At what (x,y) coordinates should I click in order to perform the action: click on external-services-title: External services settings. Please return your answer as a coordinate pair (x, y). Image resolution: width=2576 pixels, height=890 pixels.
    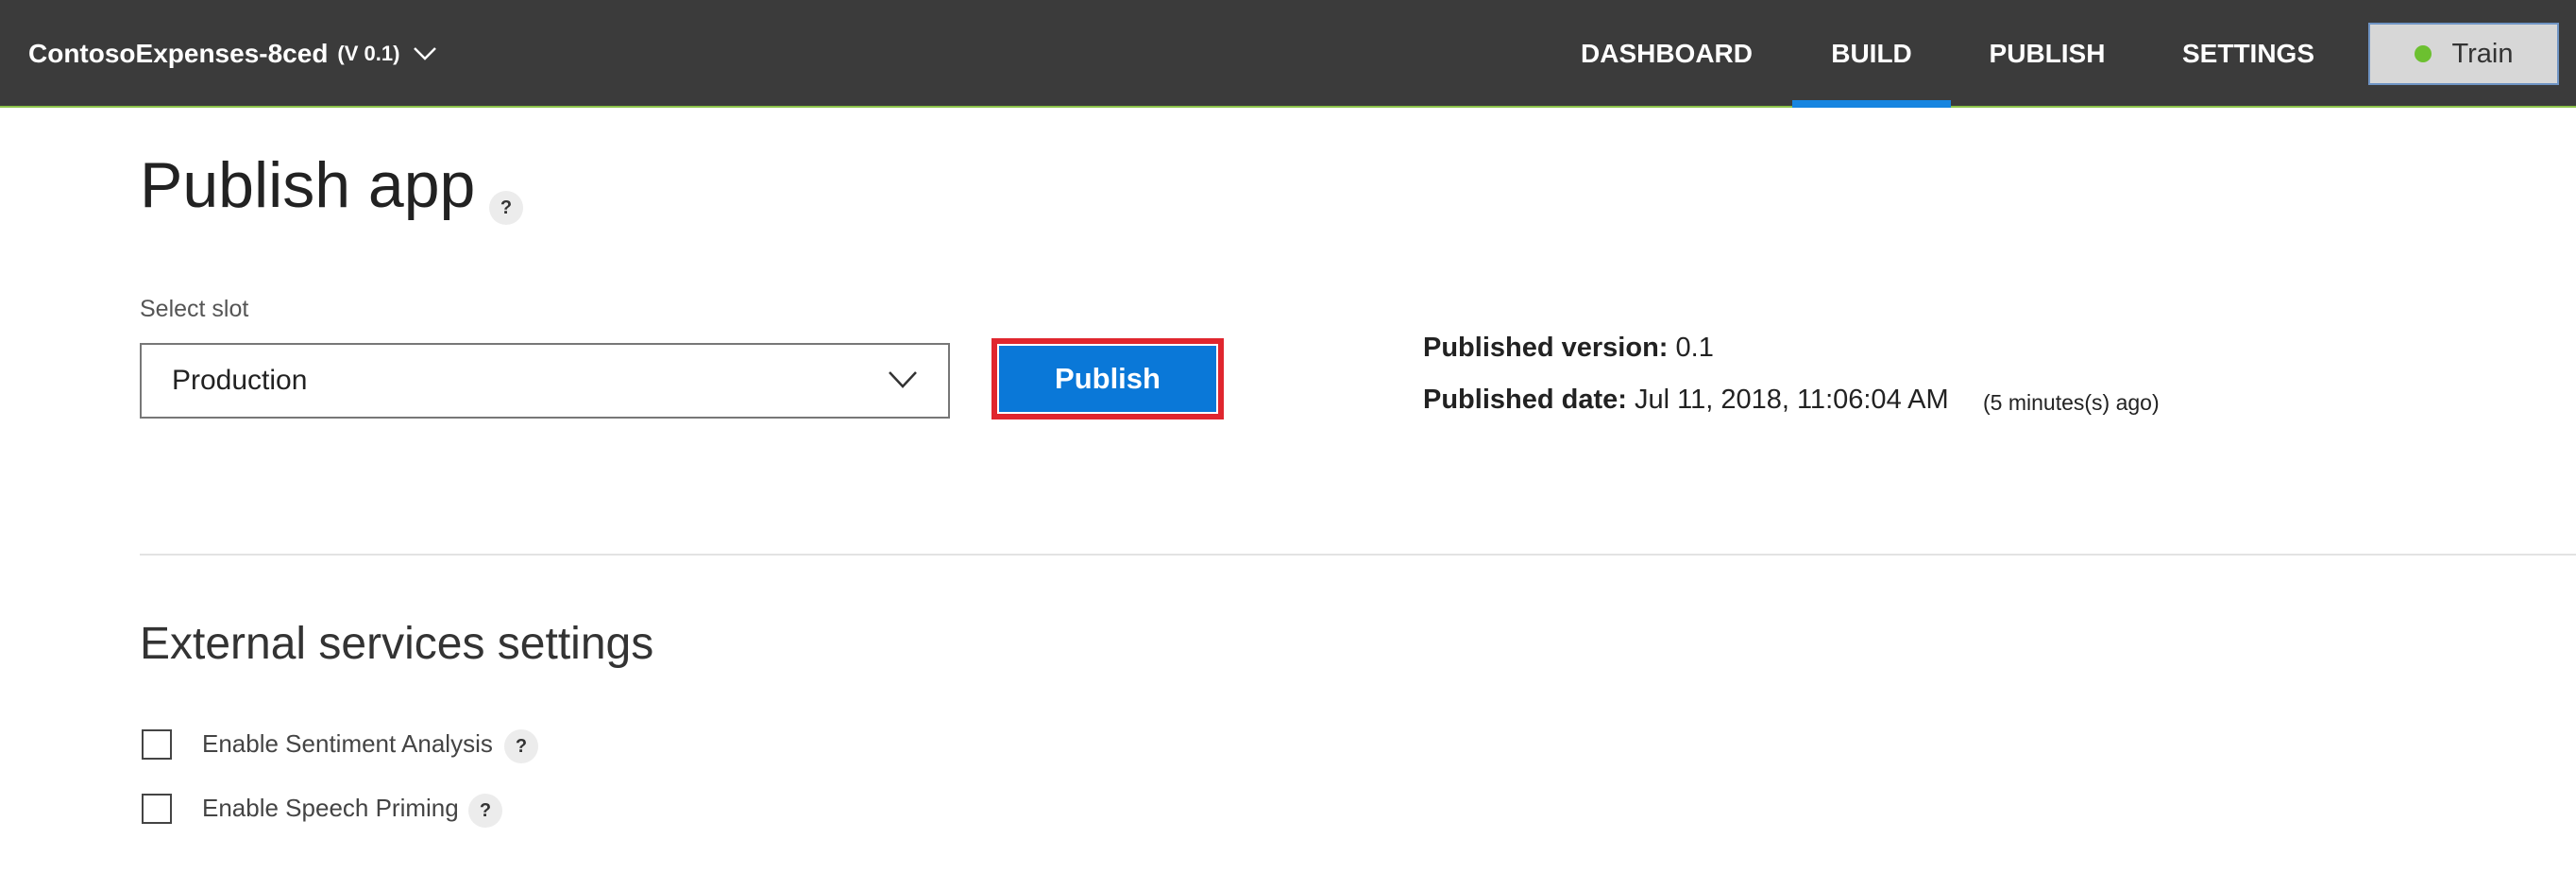
    Looking at the image, I should click on (397, 644).